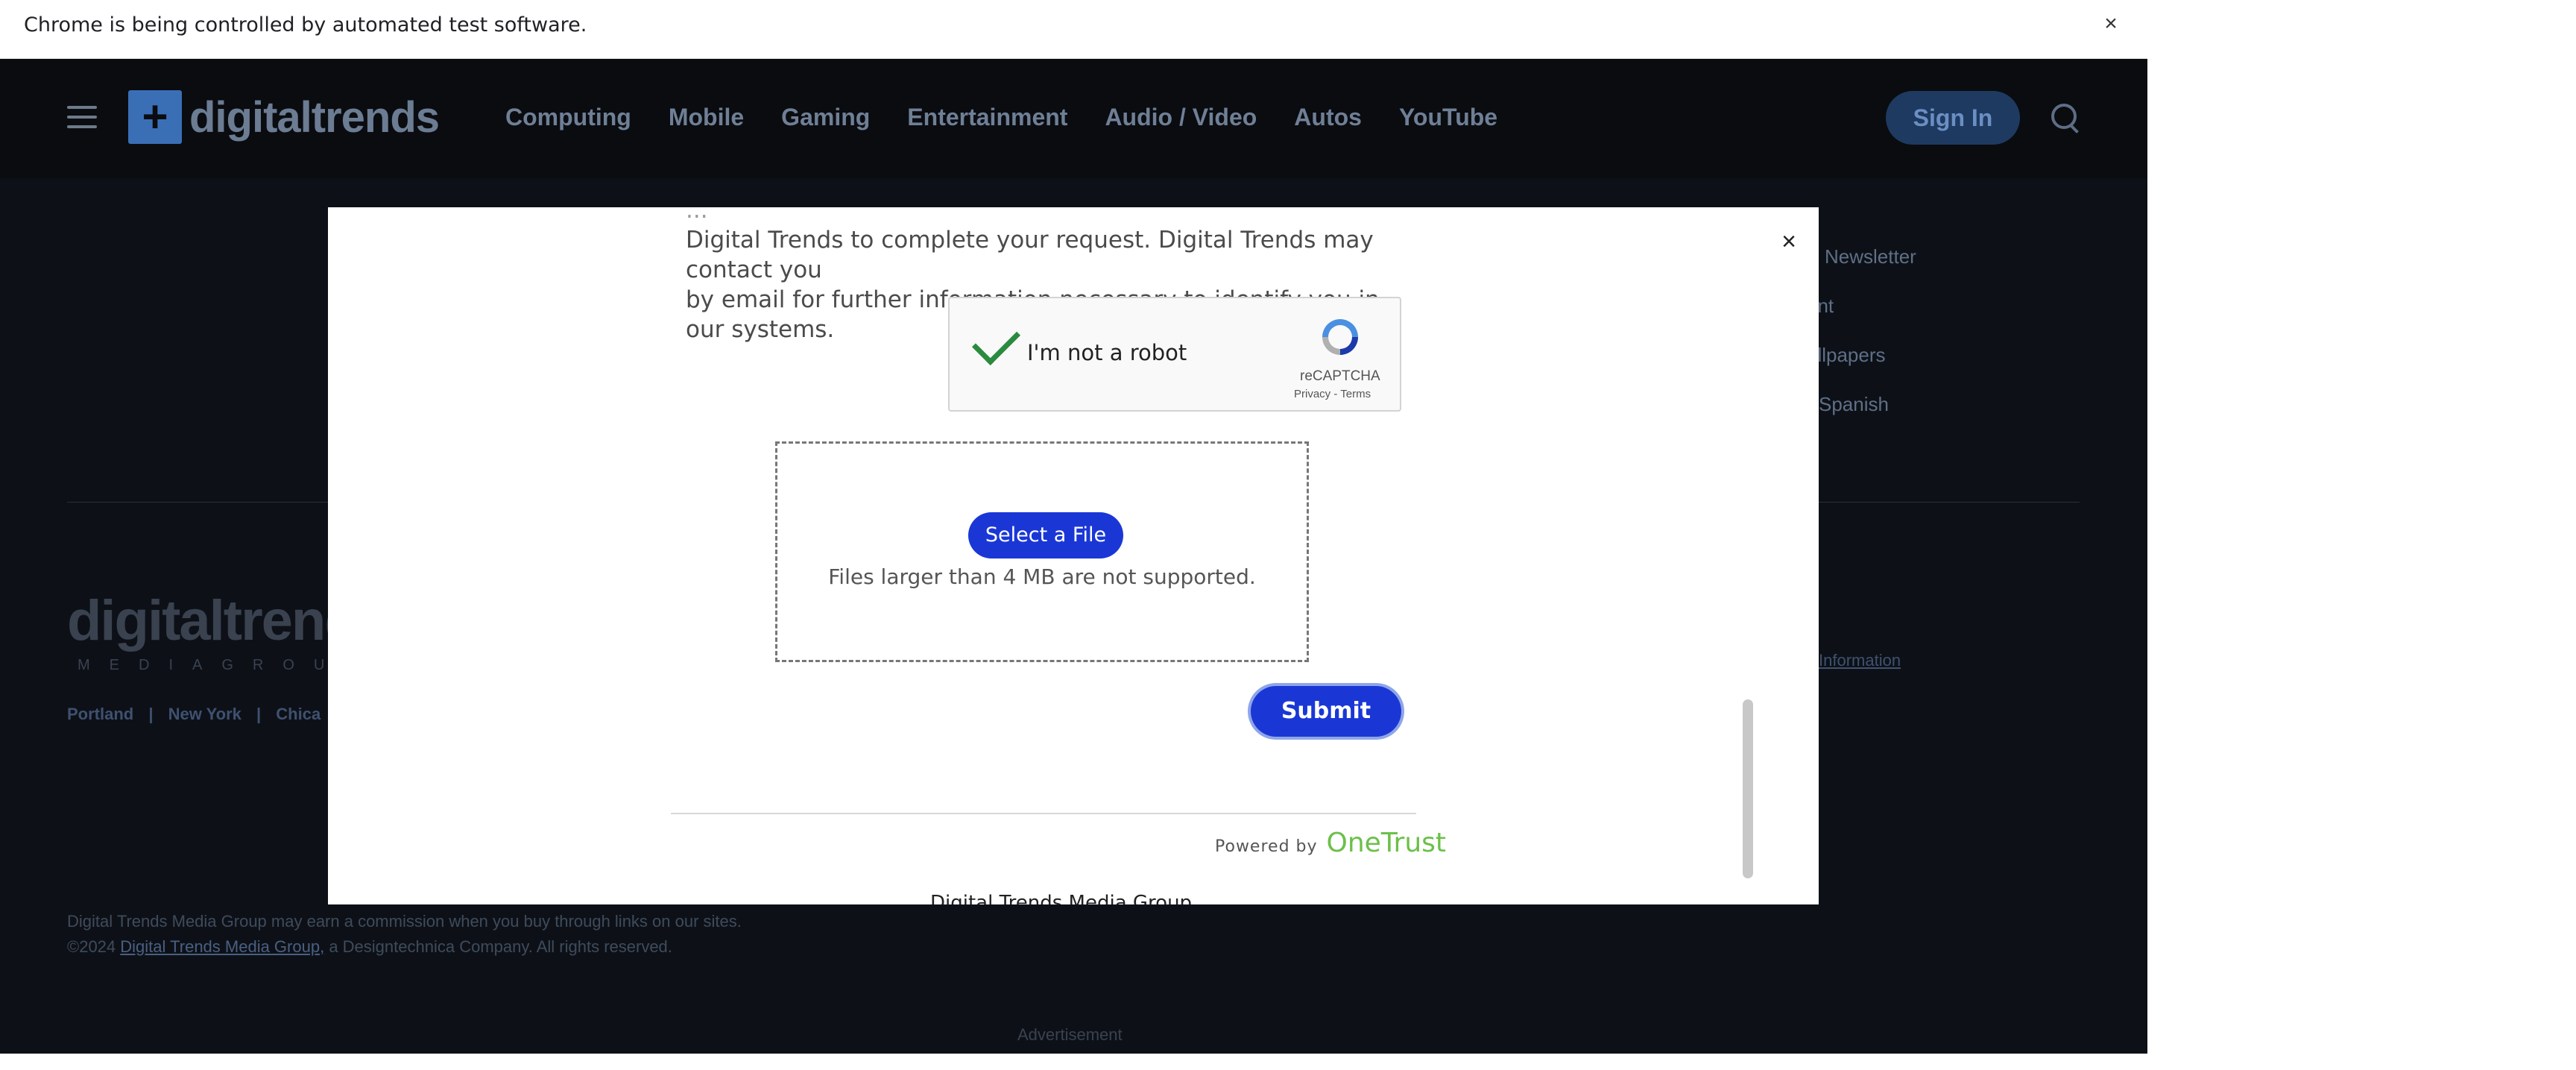 This screenshot has height=1070, width=2576. What do you see at coordinates (1326, 711) in the screenshot?
I see `submit-button: Submit` at bounding box center [1326, 711].